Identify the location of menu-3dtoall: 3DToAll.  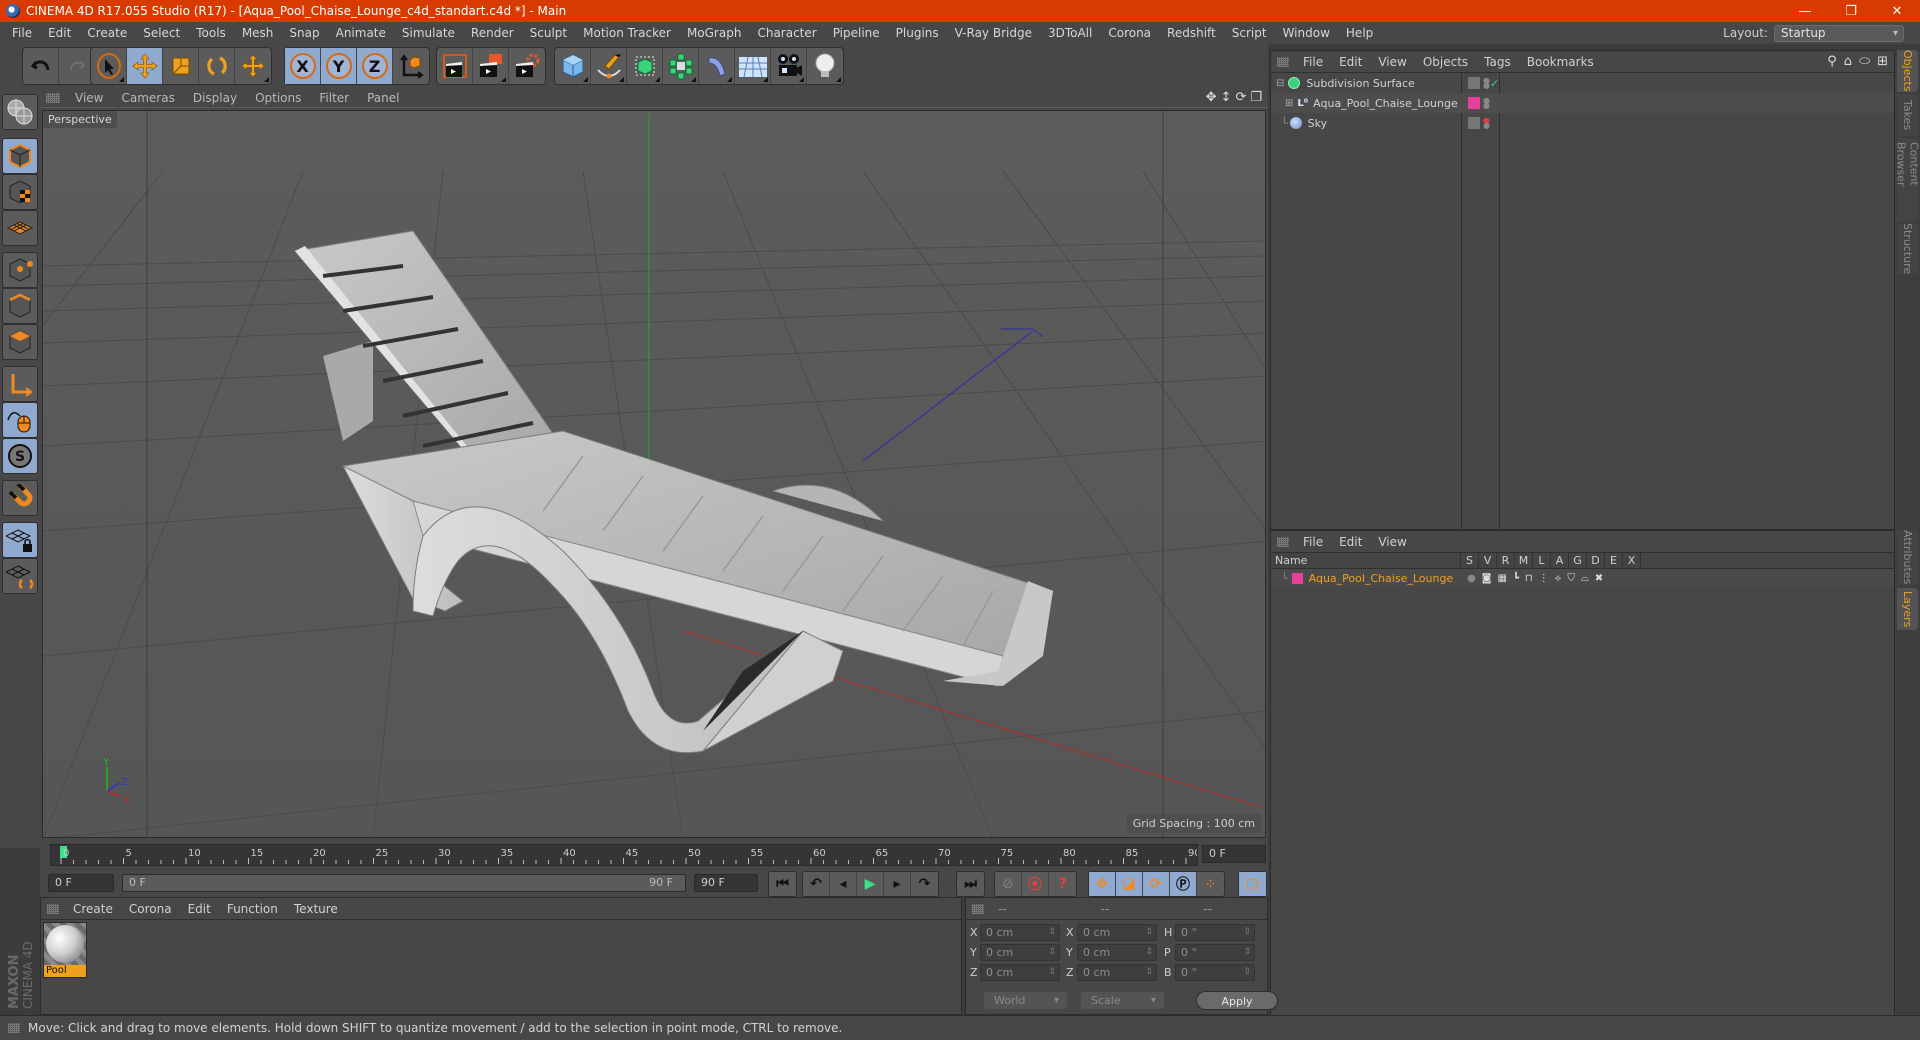
(1070, 33).